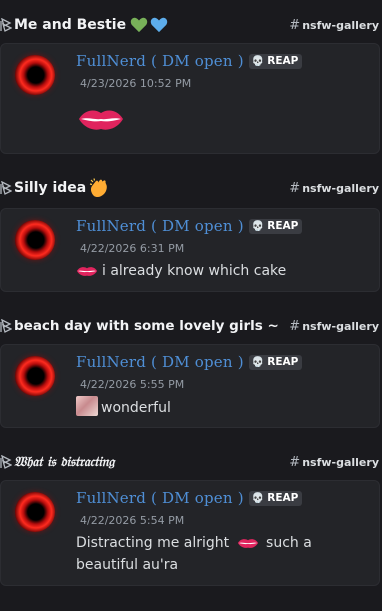  Describe the element at coordinates (159, 25) in the screenshot. I see `blue-heart-icon` at that location.